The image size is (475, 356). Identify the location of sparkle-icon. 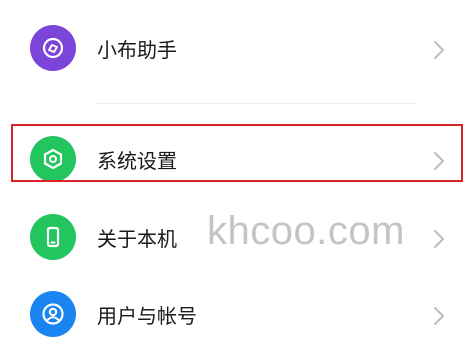
(53, 48).